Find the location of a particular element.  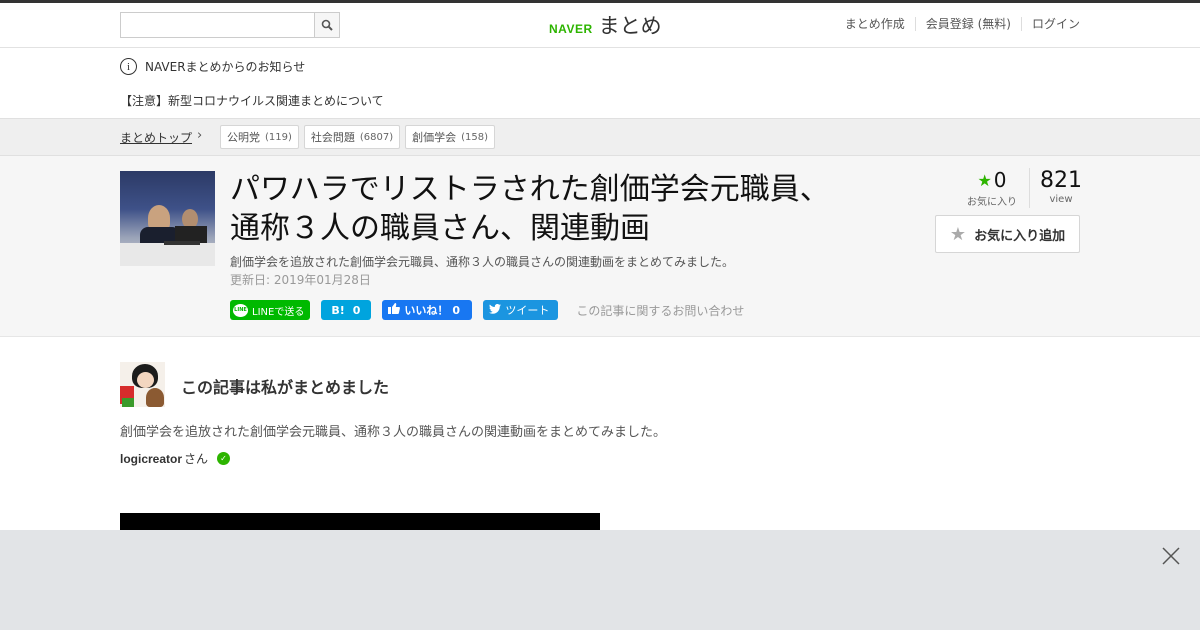

author-suffix: さん is located at coordinates (196, 459).